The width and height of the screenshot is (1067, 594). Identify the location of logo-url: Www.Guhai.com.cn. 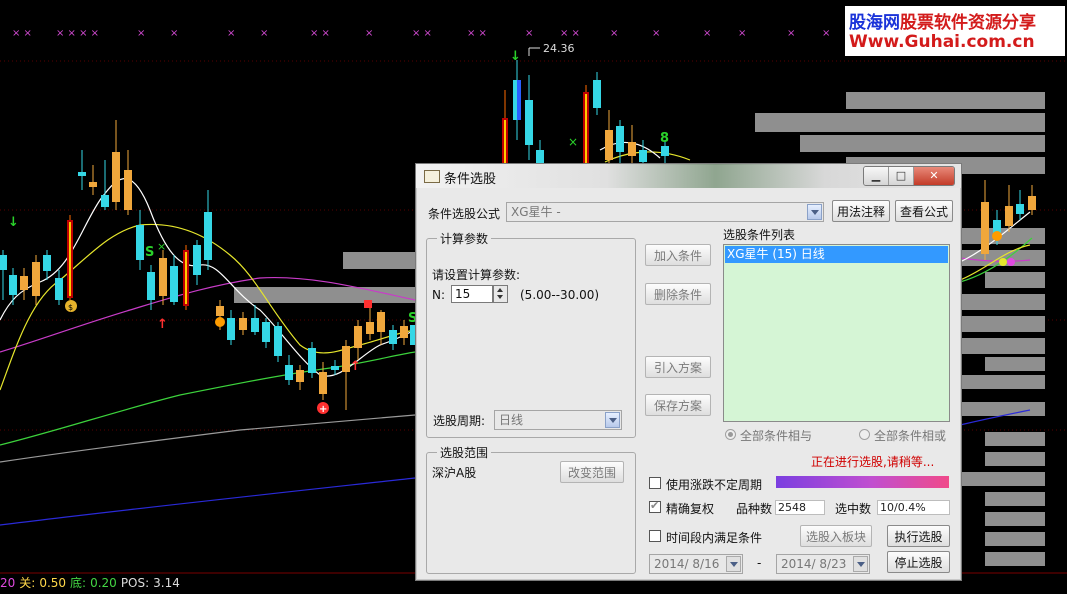
(942, 42).